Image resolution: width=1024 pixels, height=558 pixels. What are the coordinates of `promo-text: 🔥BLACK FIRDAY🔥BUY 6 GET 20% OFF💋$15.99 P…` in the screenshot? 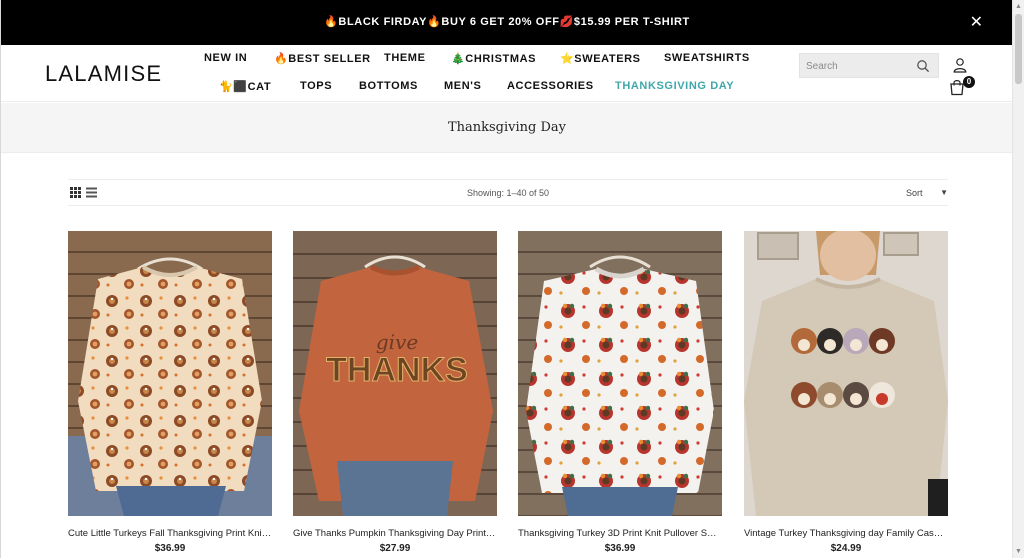 It's located at (506, 21).